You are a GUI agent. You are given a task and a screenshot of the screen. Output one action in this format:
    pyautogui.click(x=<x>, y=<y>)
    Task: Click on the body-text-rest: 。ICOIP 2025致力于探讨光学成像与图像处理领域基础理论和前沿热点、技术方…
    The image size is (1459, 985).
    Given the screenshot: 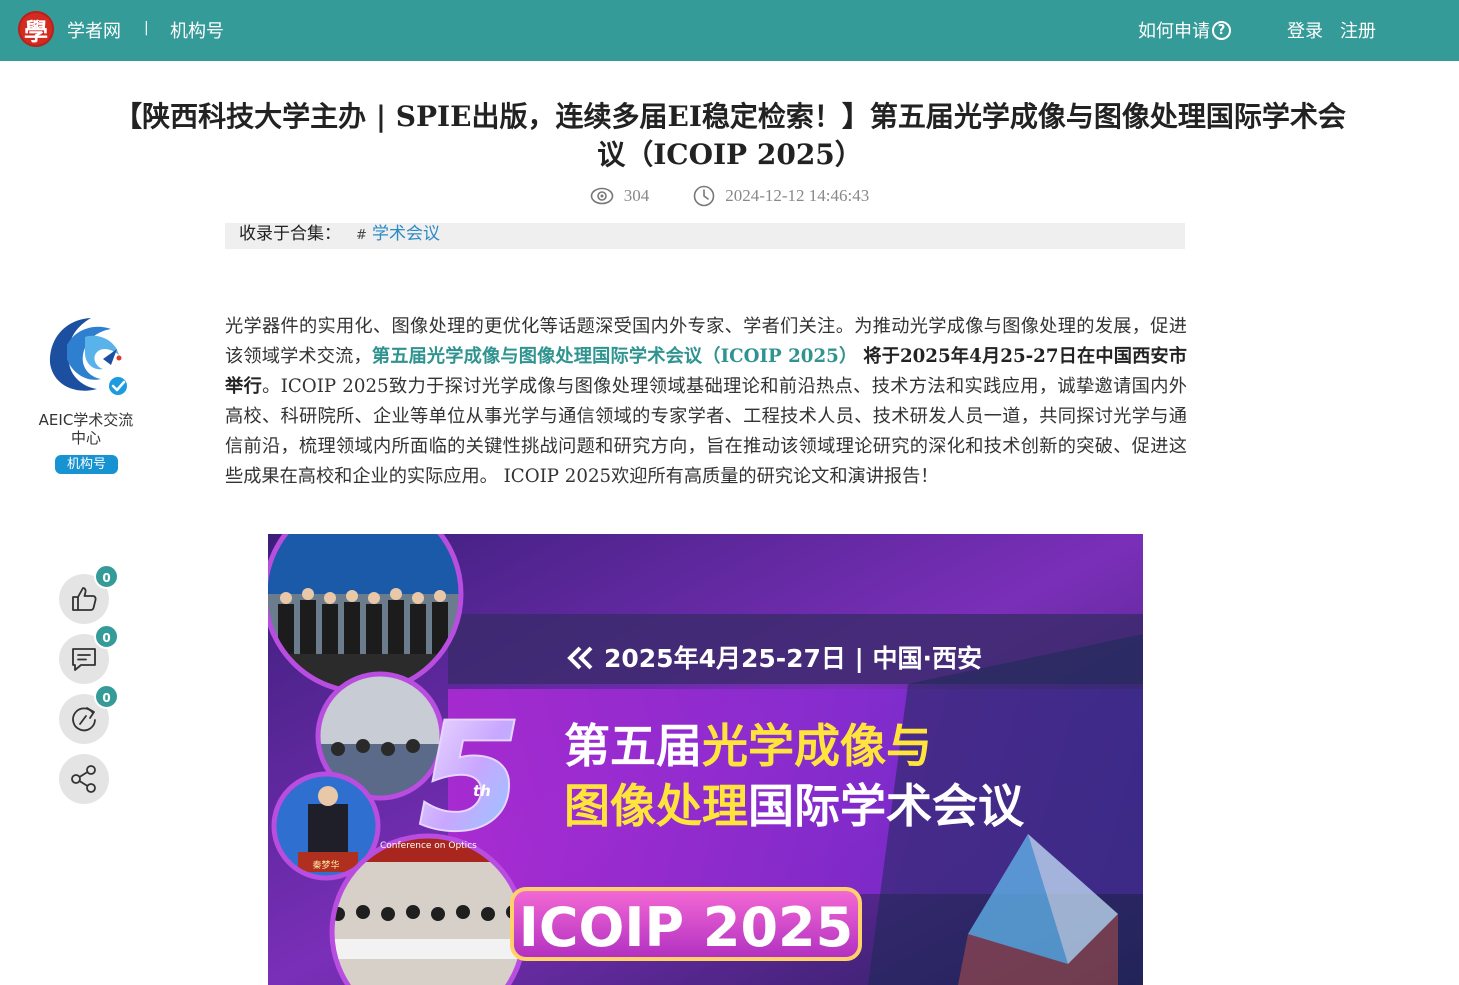 What is the action you would take?
    pyautogui.click(x=706, y=431)
    